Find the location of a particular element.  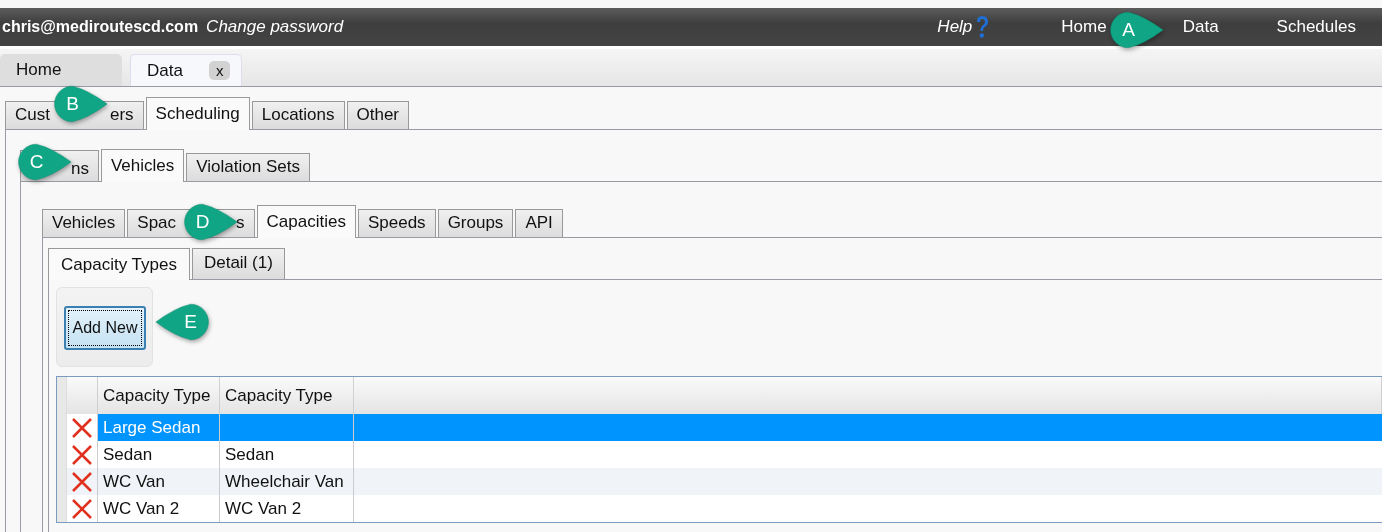

callout-tooltip: B is located at coordinates (80, 104).